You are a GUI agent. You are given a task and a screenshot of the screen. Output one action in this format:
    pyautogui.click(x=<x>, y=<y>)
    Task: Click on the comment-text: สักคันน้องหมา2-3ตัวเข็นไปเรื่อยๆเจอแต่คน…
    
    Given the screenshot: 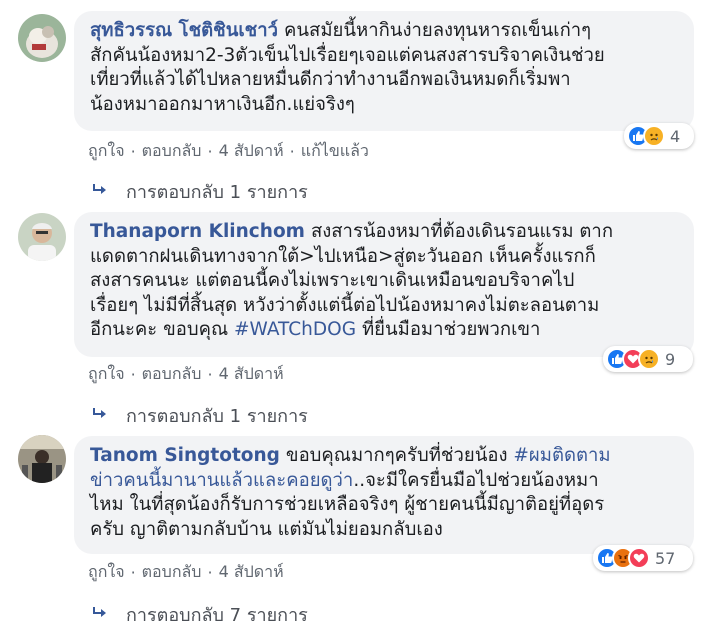 What is the action you would take?
    pyautogui.click(x=347, y=55)
    